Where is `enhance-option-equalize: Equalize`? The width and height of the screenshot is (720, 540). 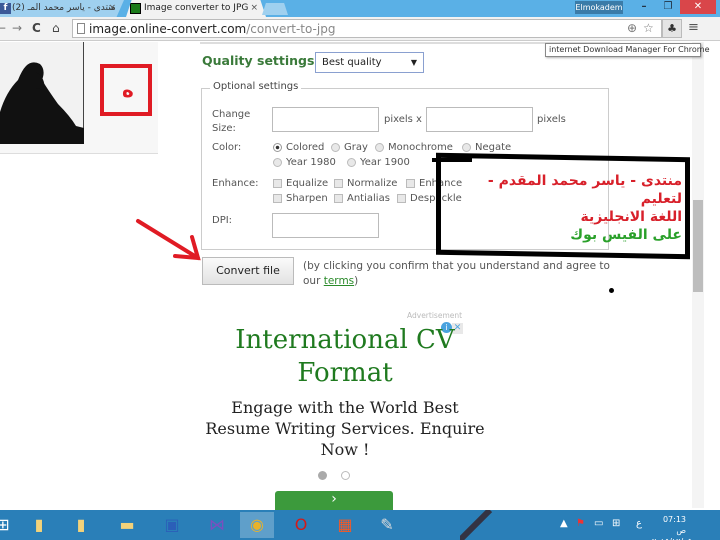 enhance-option-equalize: Equalize is located at coordinates (300, 183).